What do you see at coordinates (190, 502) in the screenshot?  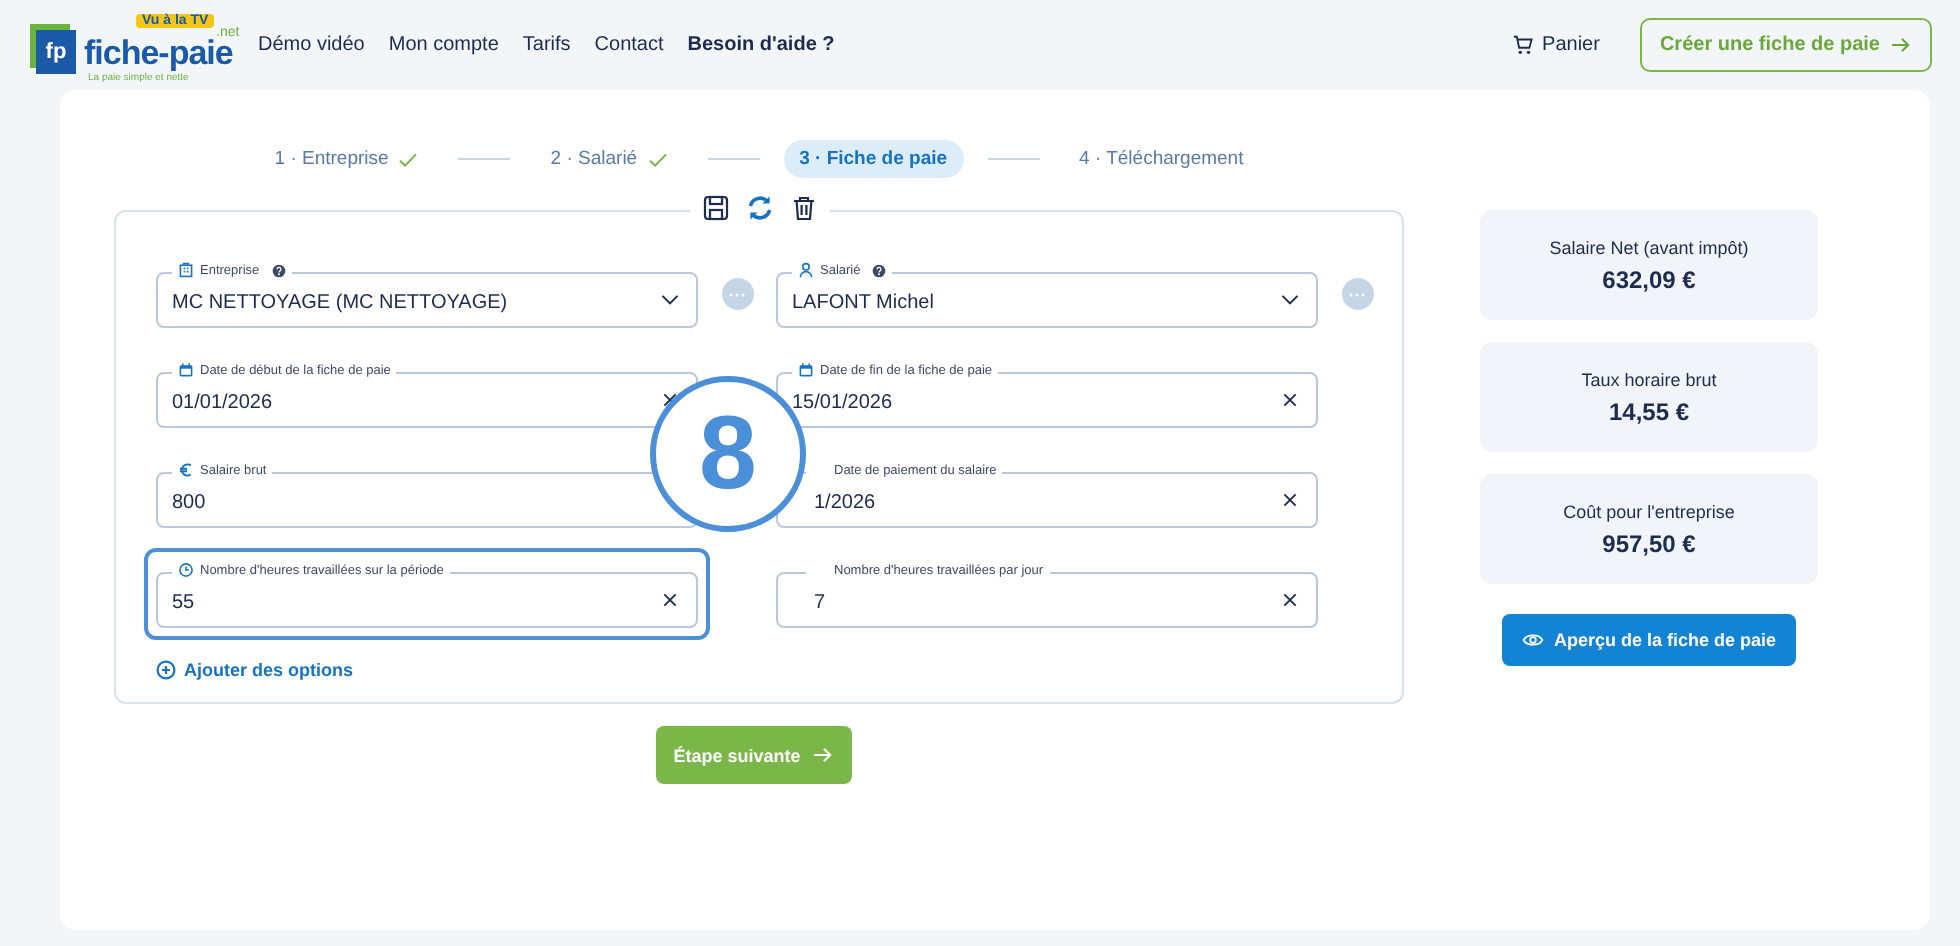 I see `field-value: 800` at bounding box center [190, 502].